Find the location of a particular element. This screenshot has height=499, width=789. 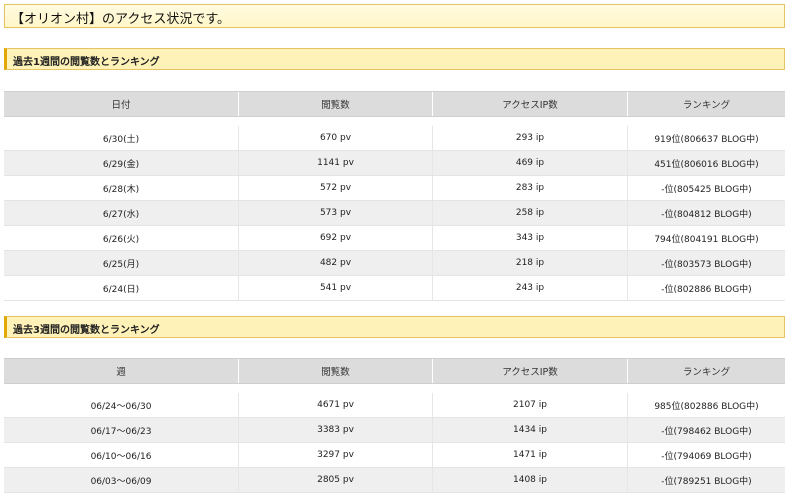

three-week-section-title: 過去3週間の閲覧数とランキング is located at coordinates (86, 330).